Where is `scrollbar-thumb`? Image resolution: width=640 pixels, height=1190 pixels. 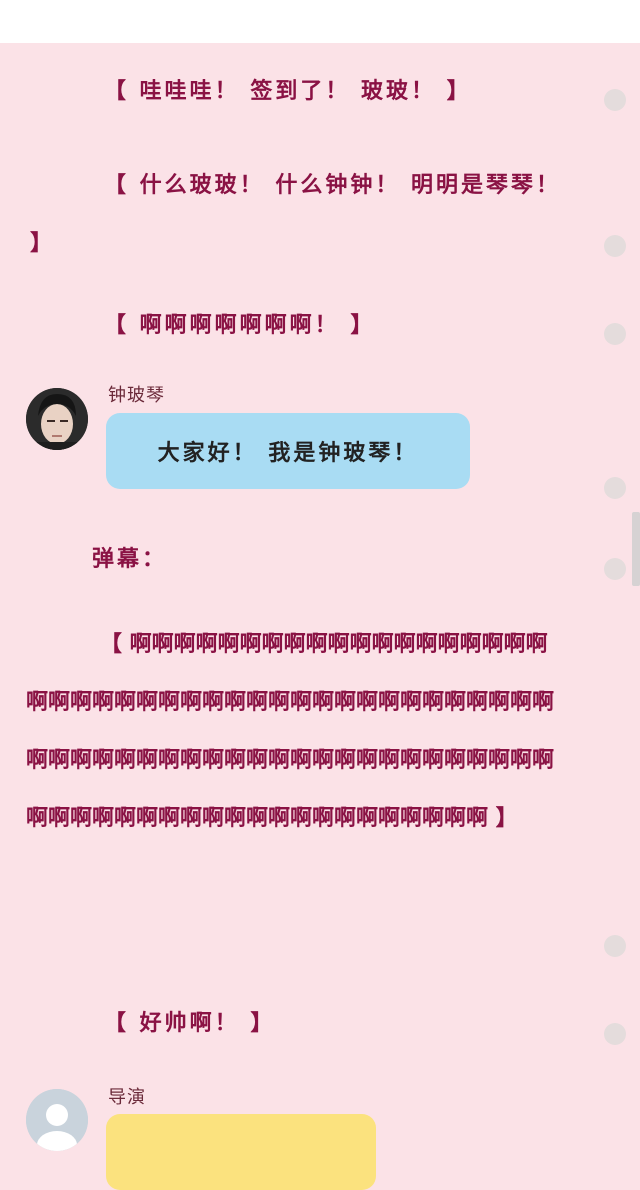
scrollbar-thumb is located at coordinates (636, 549).